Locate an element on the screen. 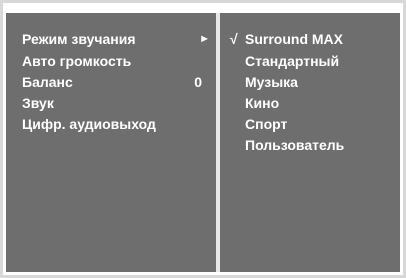  submenu-option-label: Пользователь is located at coordinates (295, 145).